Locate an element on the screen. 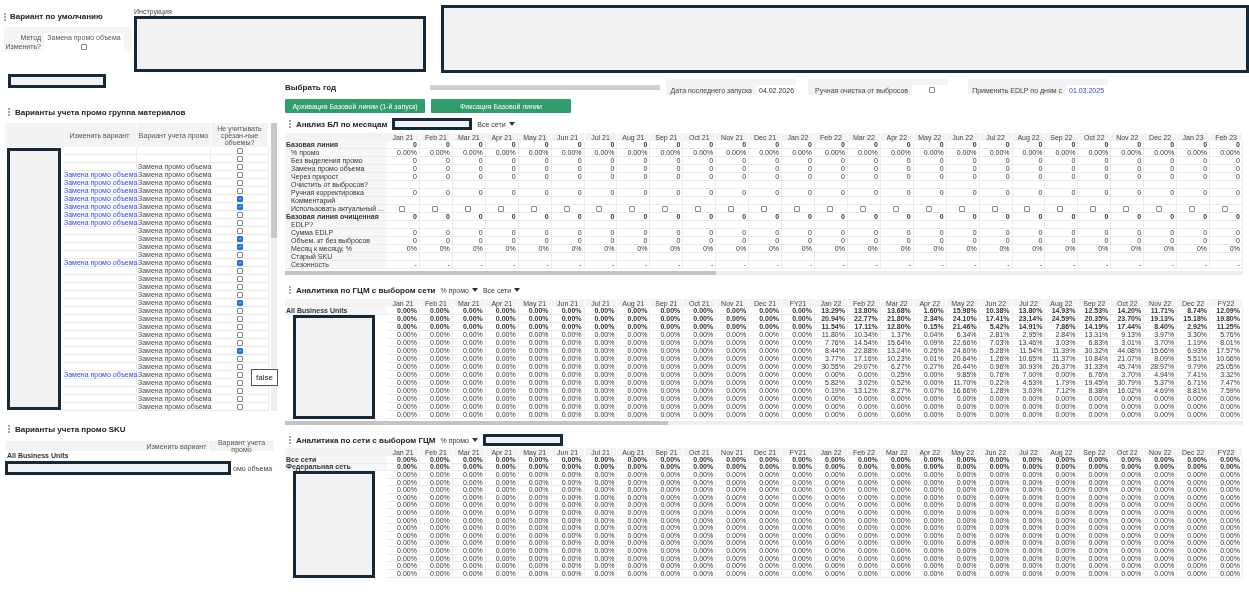  tooltip: false is located at coordinates (264, 377).